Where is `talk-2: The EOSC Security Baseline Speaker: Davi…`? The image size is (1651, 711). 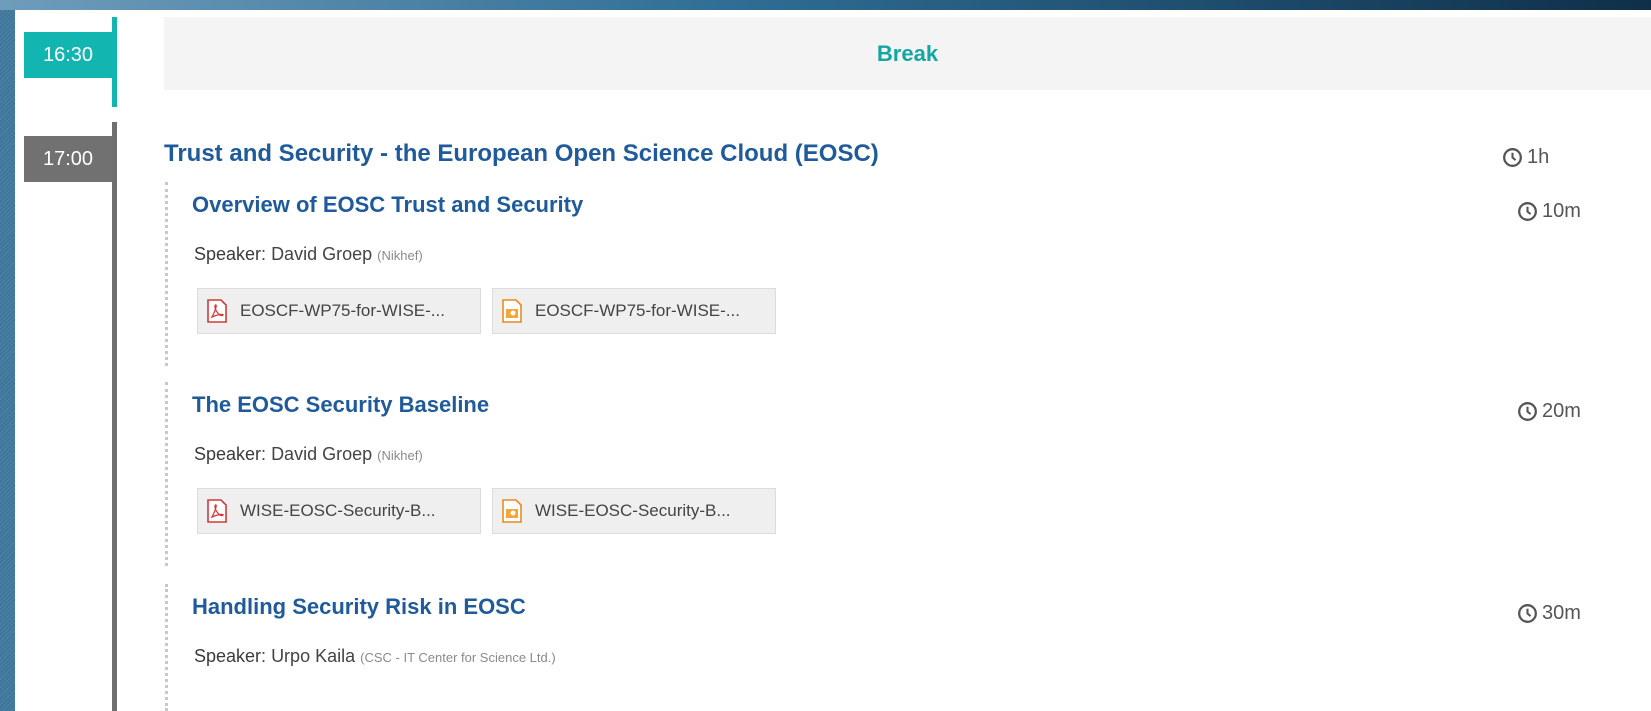
talk-2: The EOSC Security Baseline Speaker: Davi… is located at coordinates (470, 474).